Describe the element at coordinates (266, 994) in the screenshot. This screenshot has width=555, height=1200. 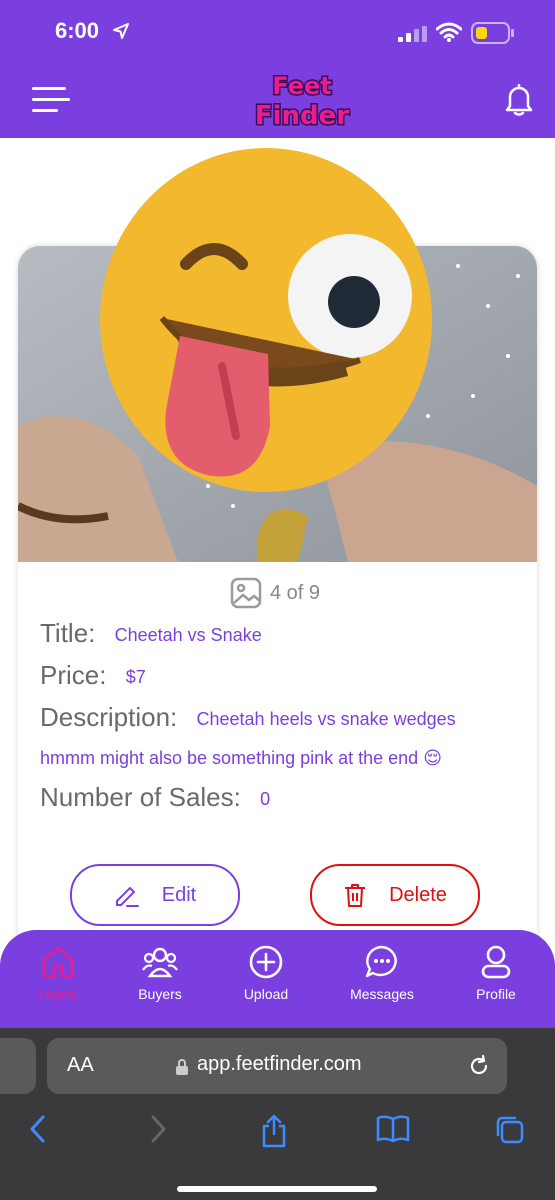
I see `nav-upload-label: Upload` at that location.